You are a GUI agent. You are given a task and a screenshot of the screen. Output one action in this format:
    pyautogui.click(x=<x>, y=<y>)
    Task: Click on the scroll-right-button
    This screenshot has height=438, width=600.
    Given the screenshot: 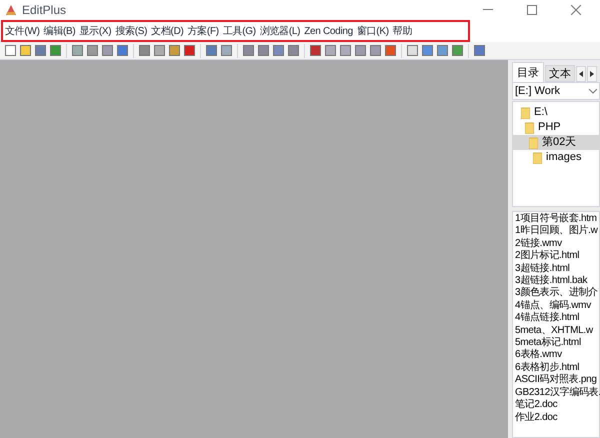 What is the action you would take?
    pyautogui.click(x=592, y=74)
    